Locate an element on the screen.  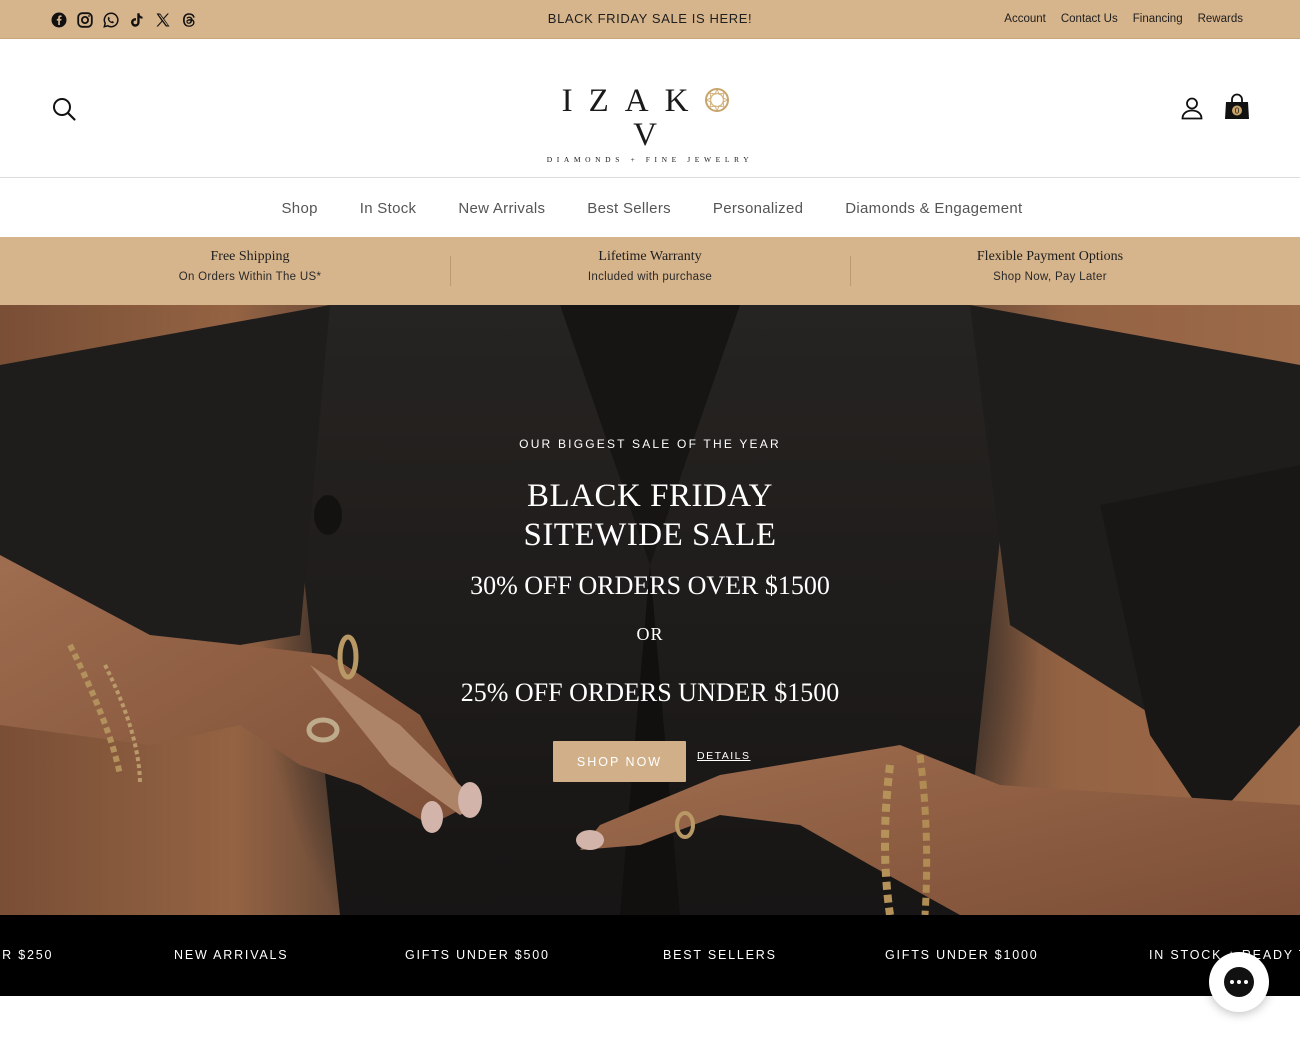
shop-now-button: SHOP NOW is located at coordinates (619, 761).